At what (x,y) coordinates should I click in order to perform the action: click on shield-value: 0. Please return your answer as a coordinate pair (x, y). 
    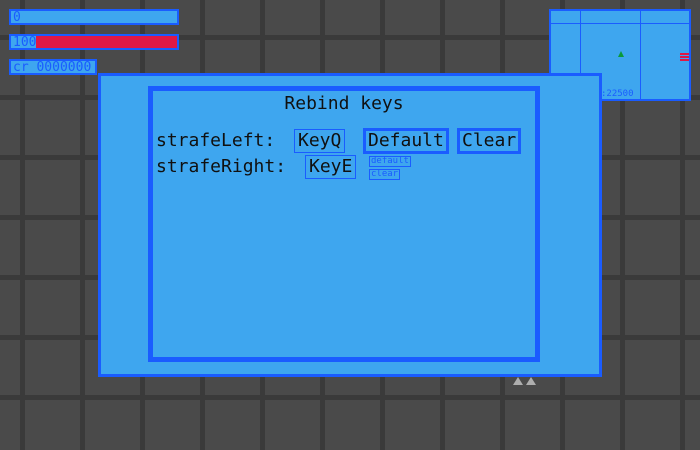
    Looking at the image, I should click on (17, 17).